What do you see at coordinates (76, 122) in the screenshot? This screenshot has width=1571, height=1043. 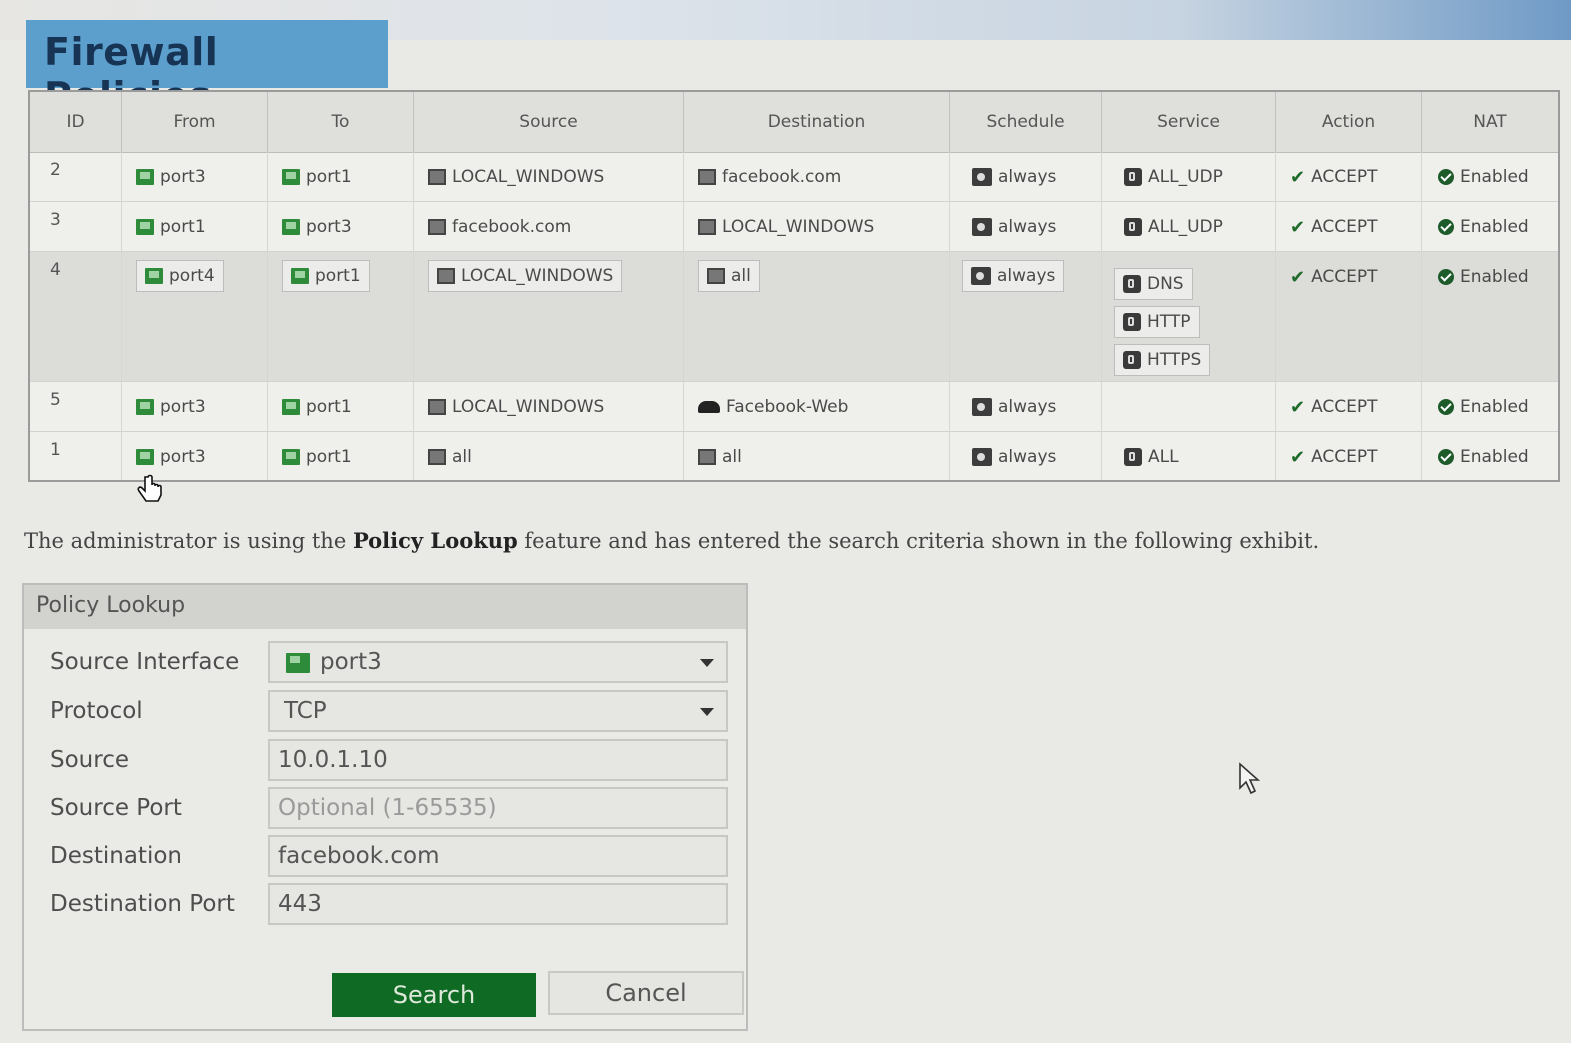 I see `col-header-id: ID` at bounding box center [76, 122].